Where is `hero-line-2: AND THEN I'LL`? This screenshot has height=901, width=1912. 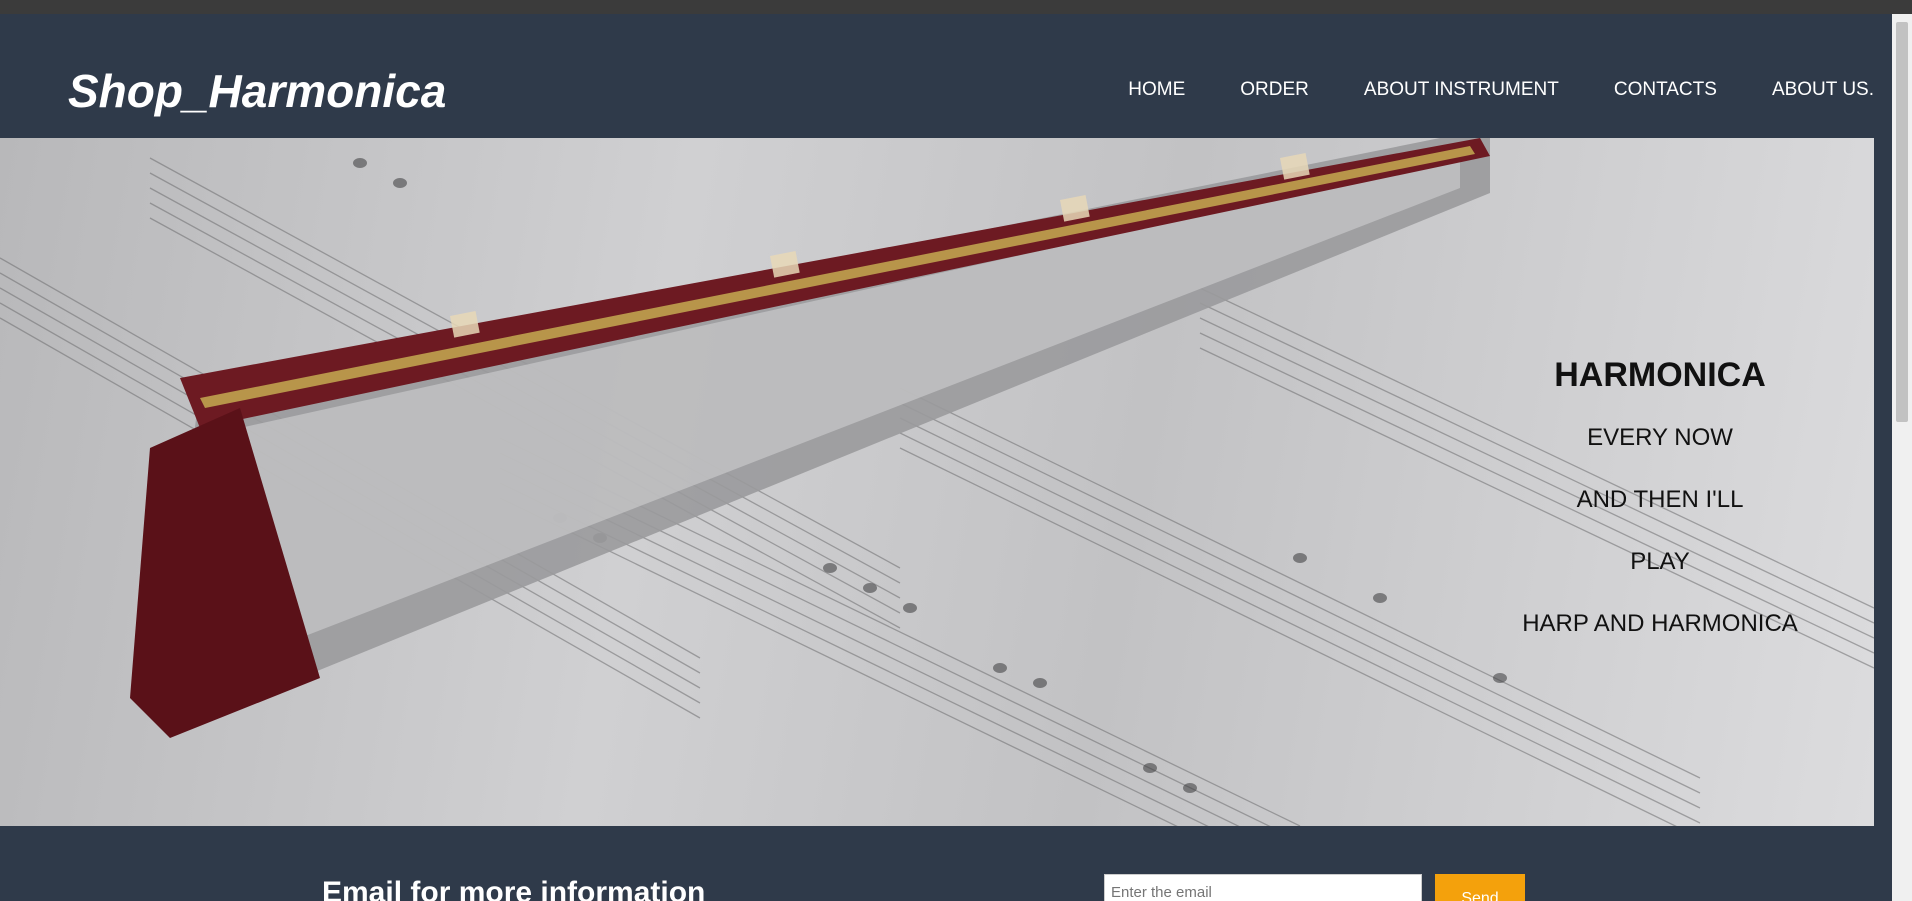
hero-line-2: AND THEN I'LL is located at coordinates (1660, 499).